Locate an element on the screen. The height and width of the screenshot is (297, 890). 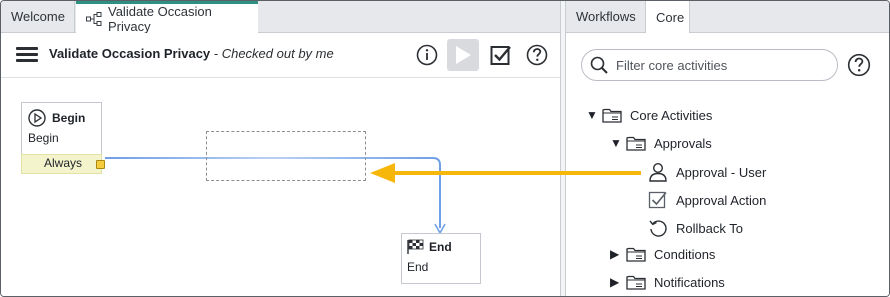
tab-workflow-label: Validate Occasion Privacy is located at coordinates (160, 18).